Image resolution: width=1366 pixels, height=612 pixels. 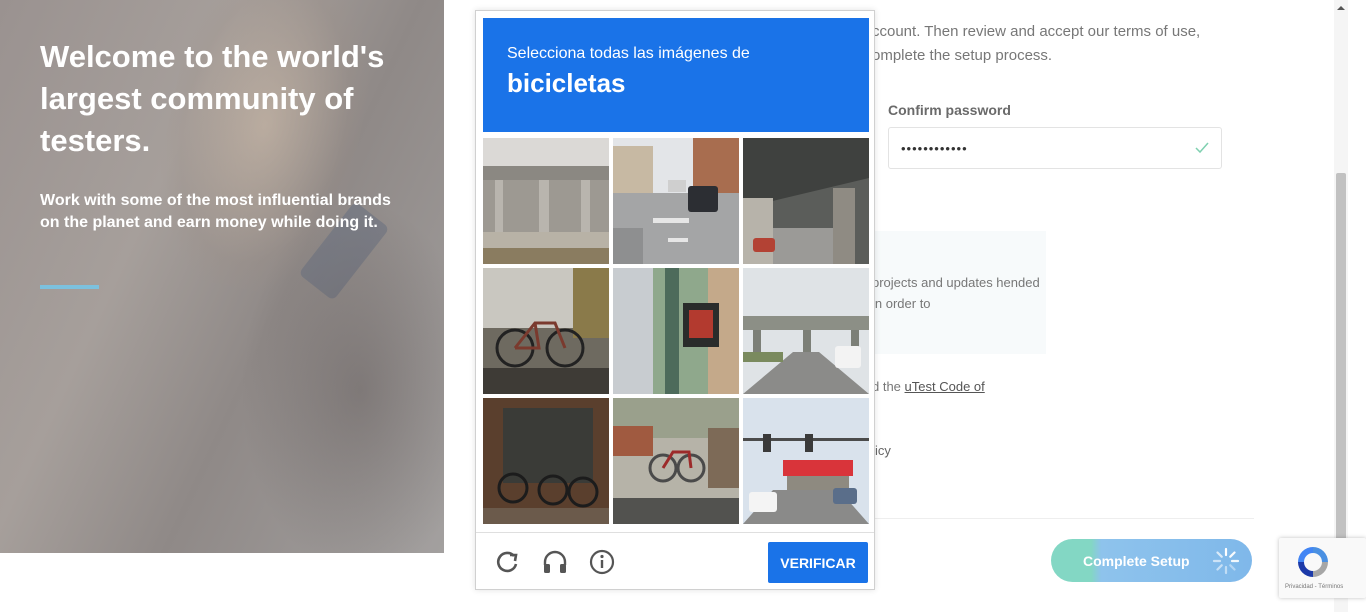 I want to click on bicycles-storefront-image, so click(x=546, y=461).